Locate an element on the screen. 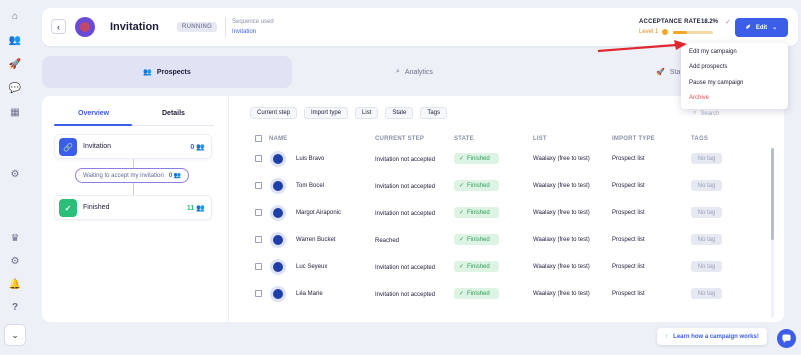 This screenshot has width=801, height=355. acceptance-rate-value: 18.2% is located at coordinates (710, 22).